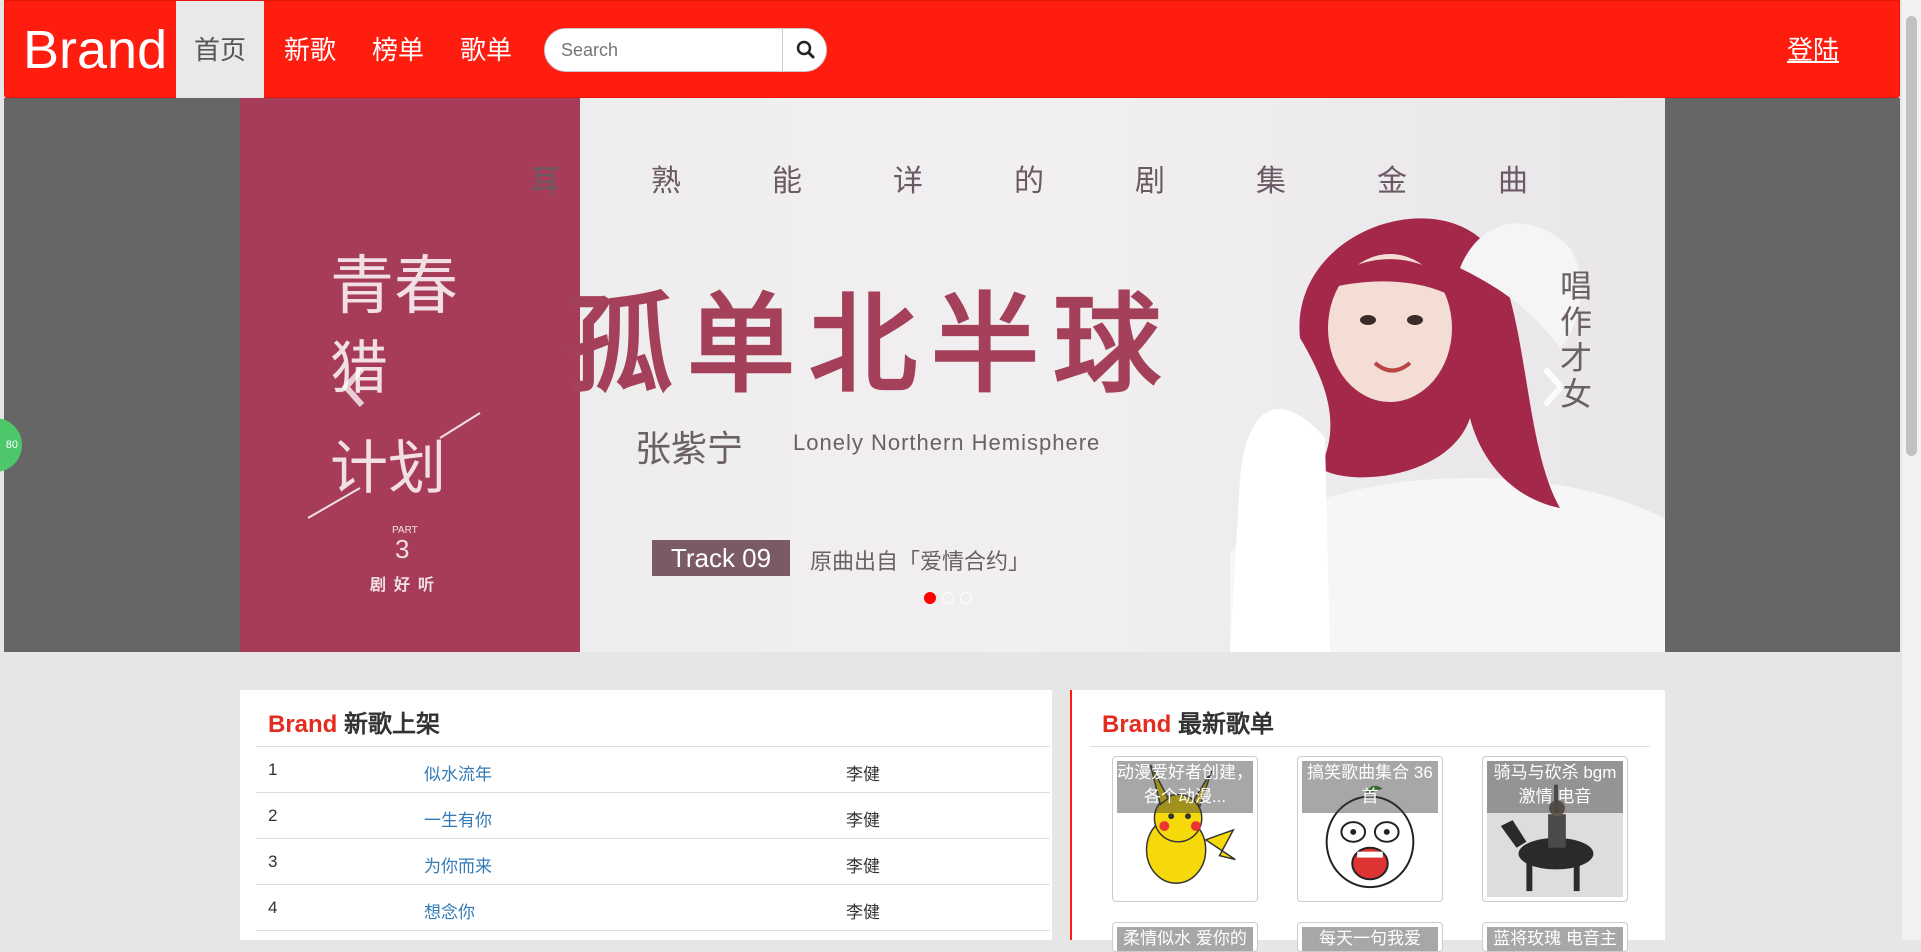 The image size is (1921, 952). I want to click on table-row: 4 想念你 李健, so click(653, 908).